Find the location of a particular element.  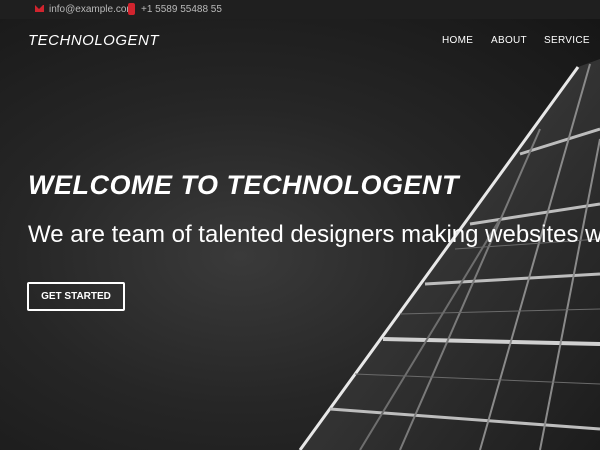

top-info-bar: info@example.com +1 5589 55488 55 is located at coordinates (300, 9).